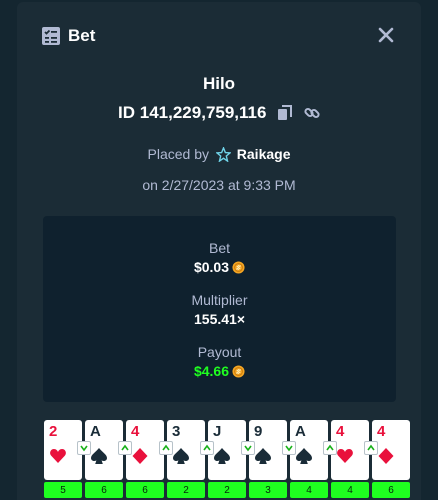 This screenshot has width=438, height=500. I want to click on card-8: 44, so click(346, 460).